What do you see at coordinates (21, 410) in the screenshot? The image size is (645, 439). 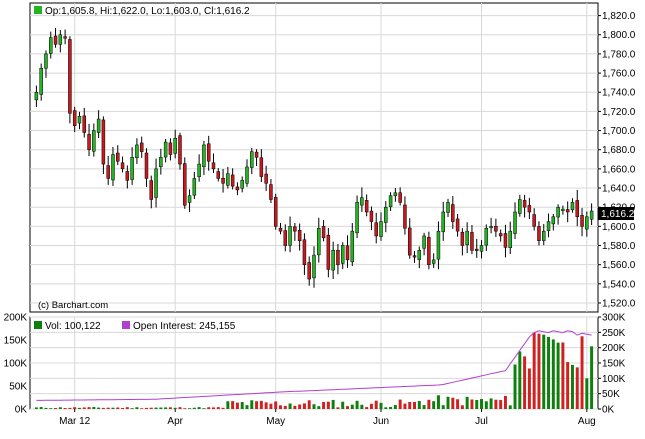 I see `volume-tick-label: 0K` at bounding box center [21, 410].